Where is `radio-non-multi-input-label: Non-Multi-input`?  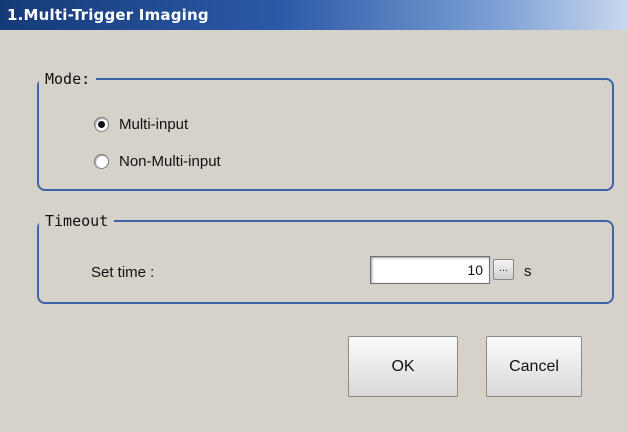 radio-non-multi-input-label: Non-Multi-input is located at coordinates (170, 161).